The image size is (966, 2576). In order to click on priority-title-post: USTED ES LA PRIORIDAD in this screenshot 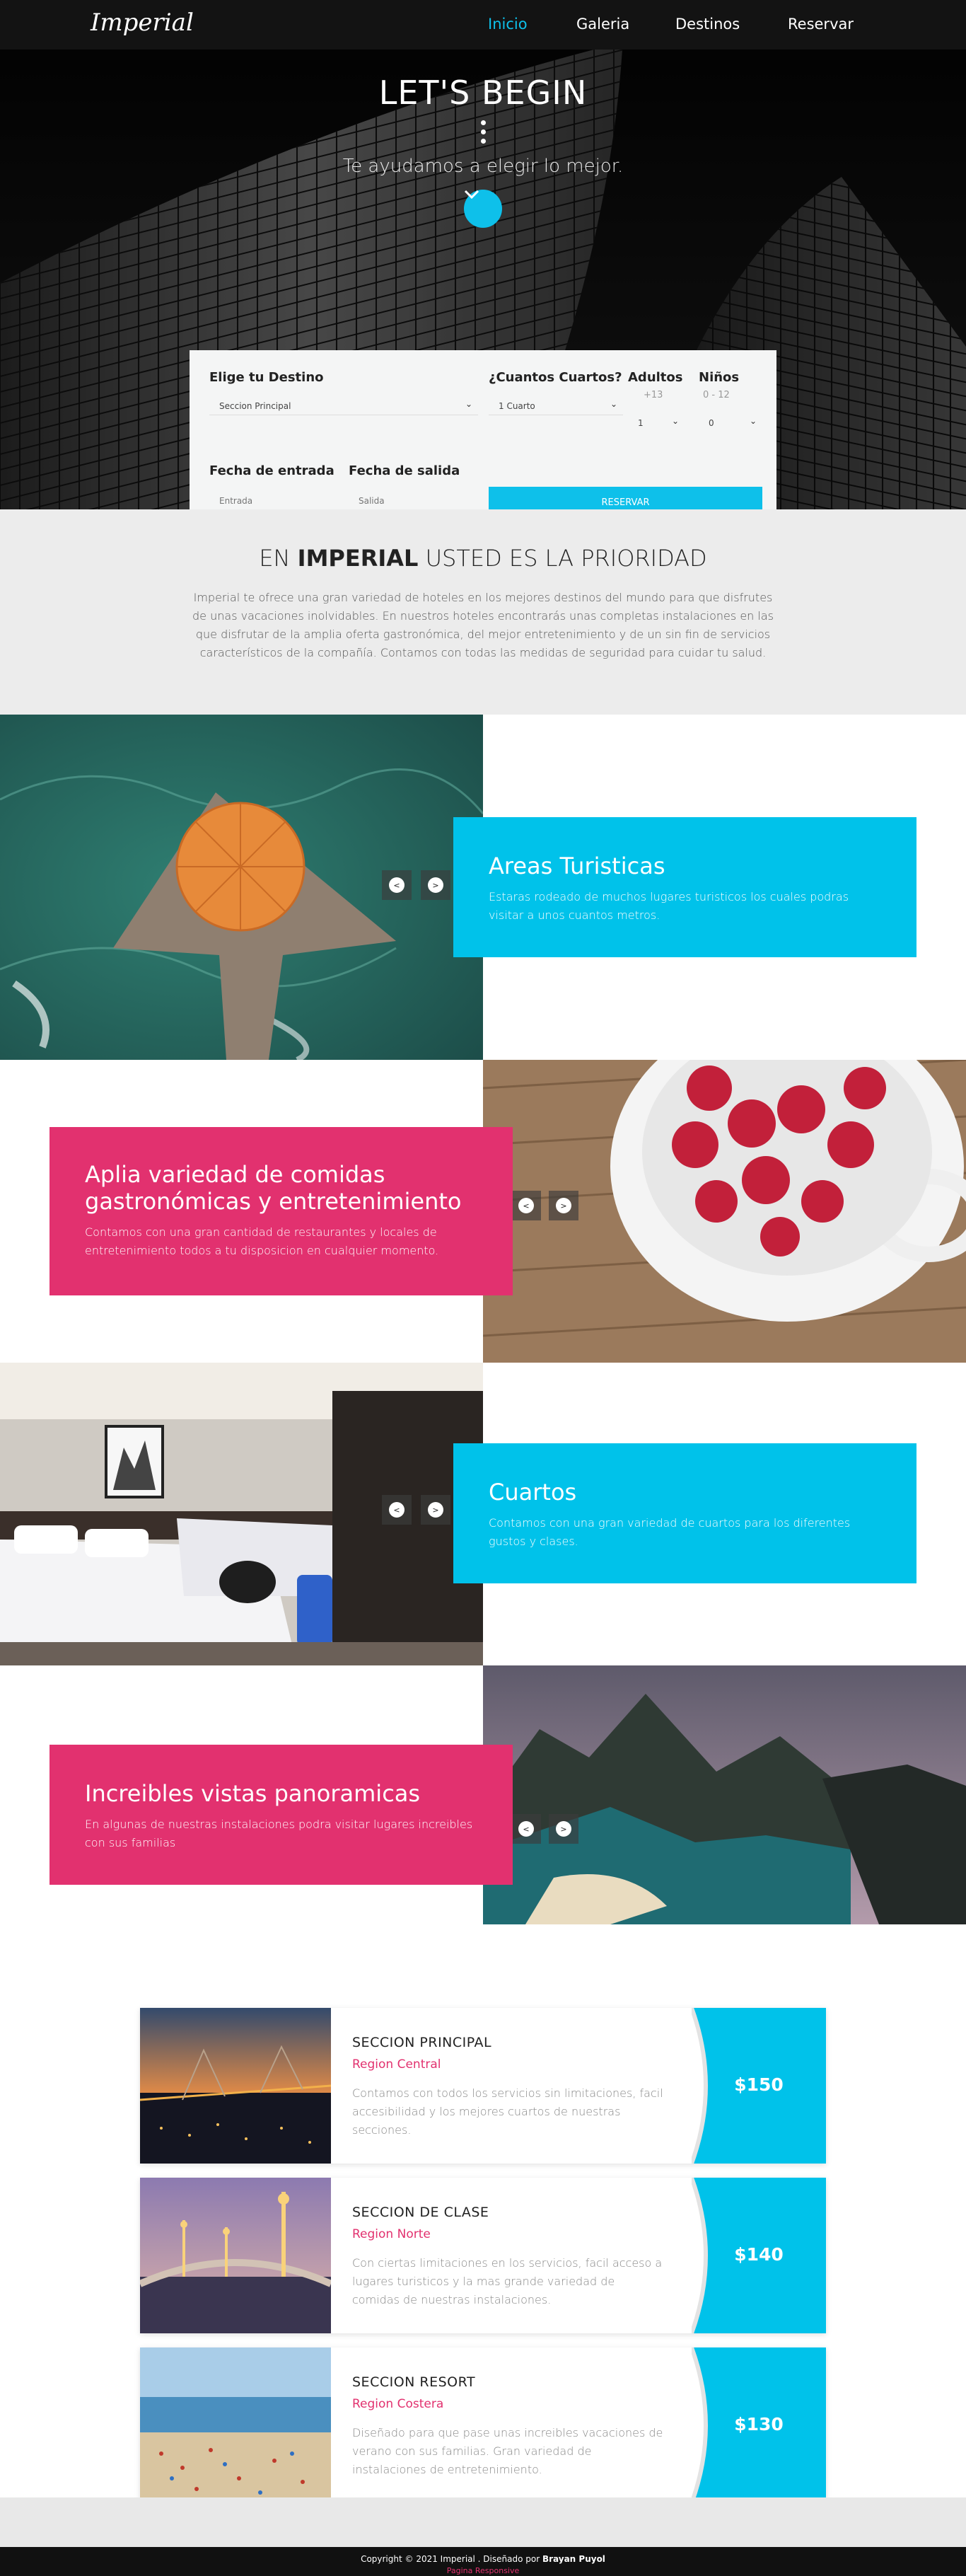, I will do `click(562, 558)`.